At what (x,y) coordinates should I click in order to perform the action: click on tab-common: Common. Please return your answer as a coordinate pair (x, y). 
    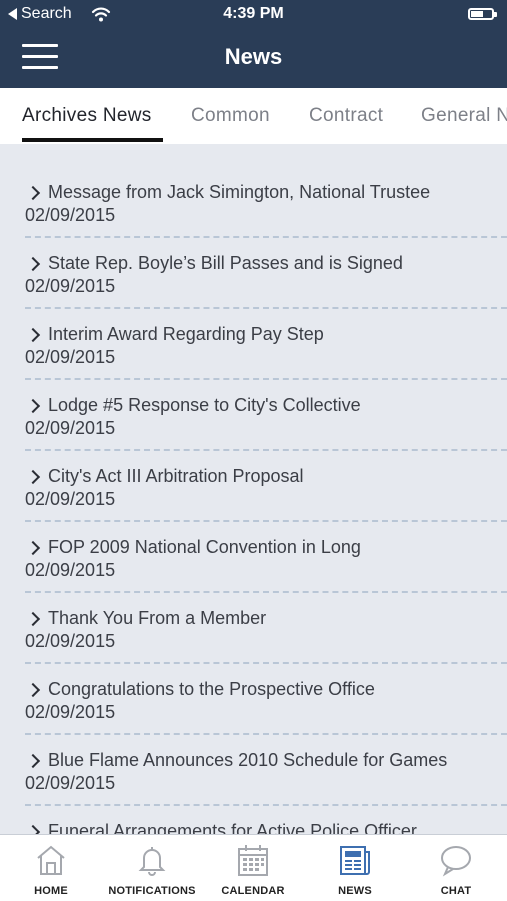
    Looking at the image, I should click on (230, 116).